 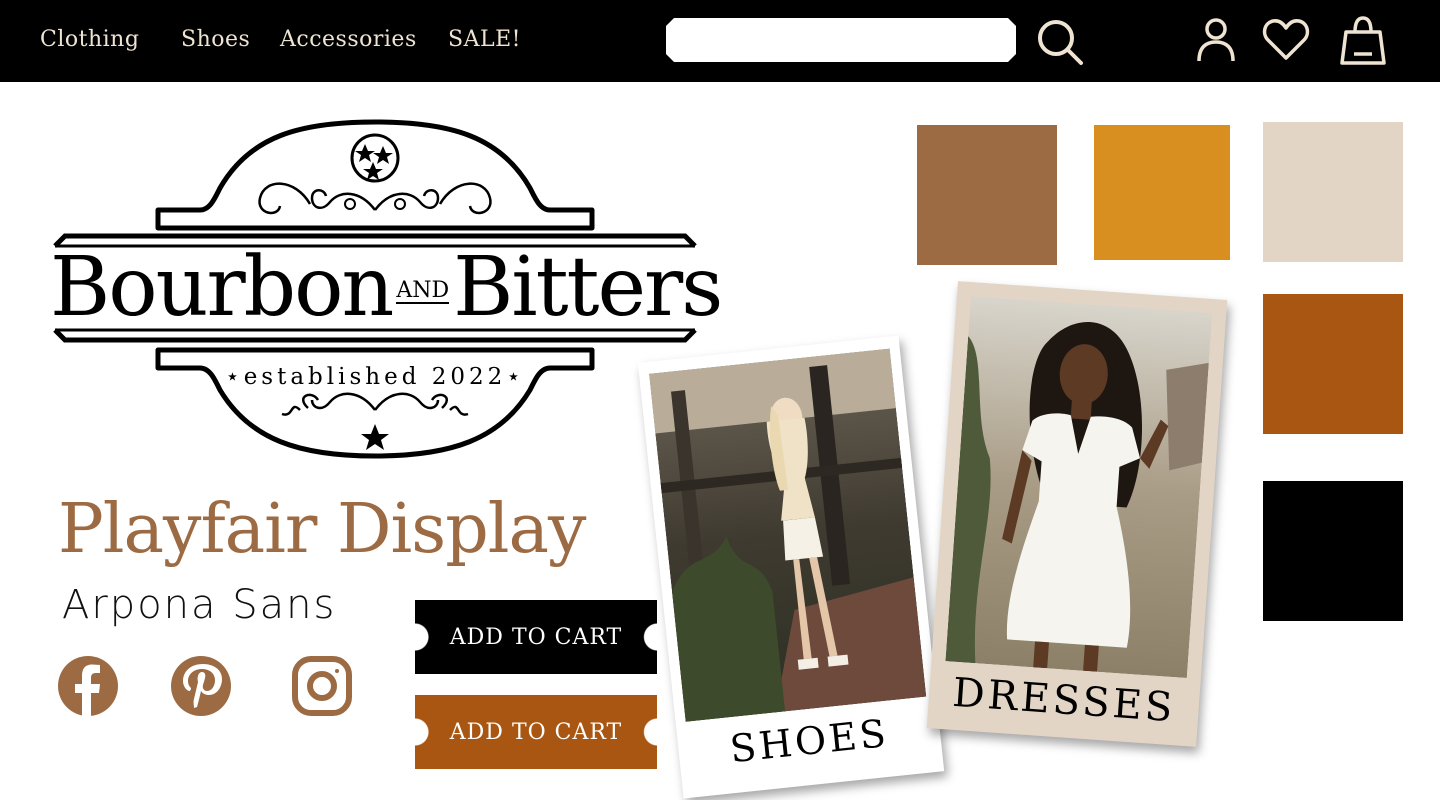 What do you see at coordinates (788, 535) in the screenshot?
I see `shoes-photo` at bounding box center [788, 535].